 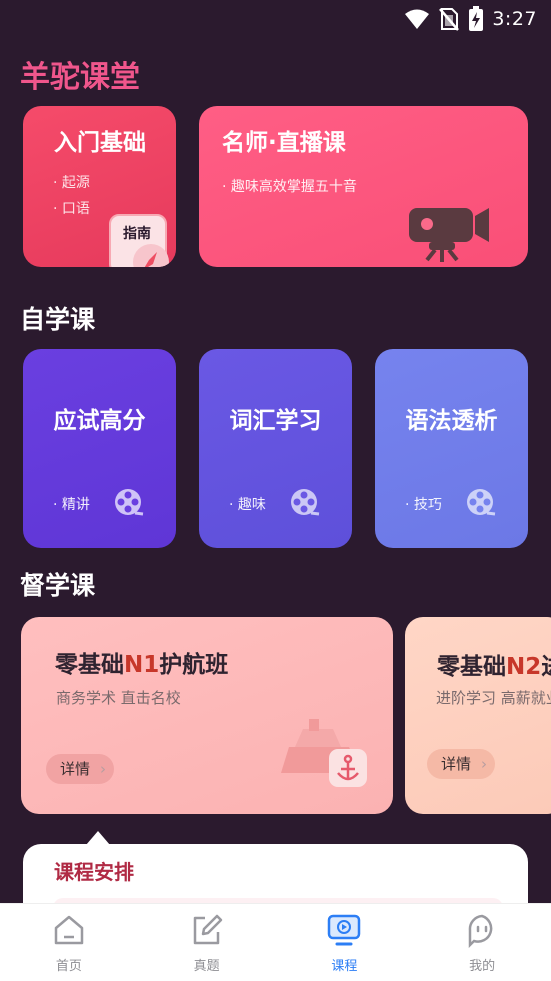 What do you see at coordinates (423, 505) in the screenshot?
I see `grammar-course-tag: · 技巧` at bounding box center [423, 505].